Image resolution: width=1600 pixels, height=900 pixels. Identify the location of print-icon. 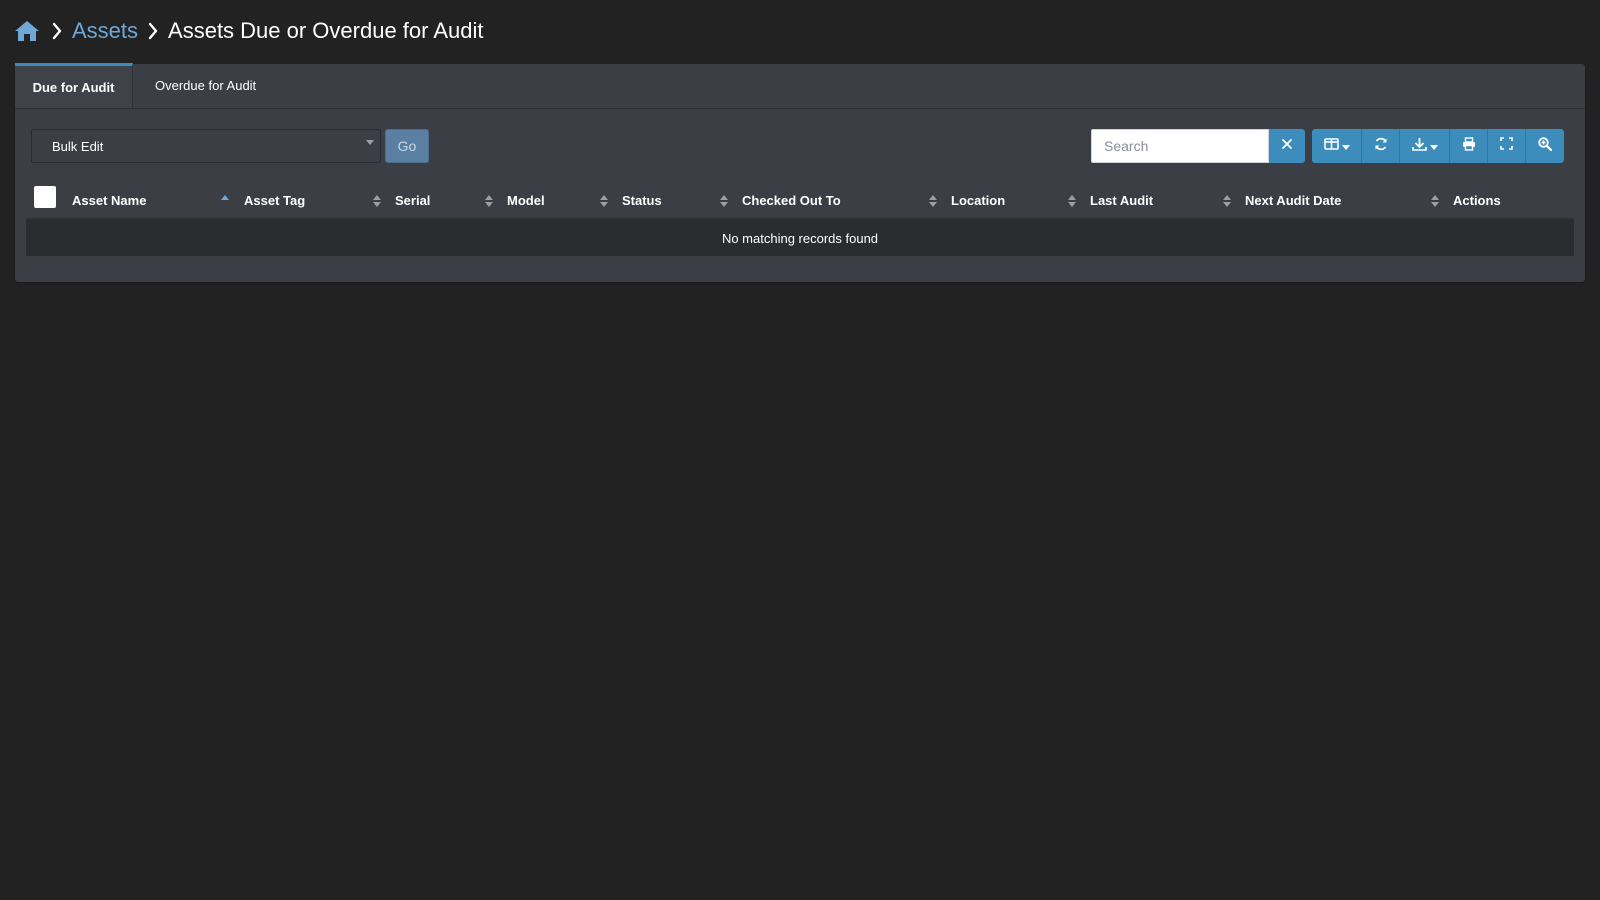
(1469, 146).